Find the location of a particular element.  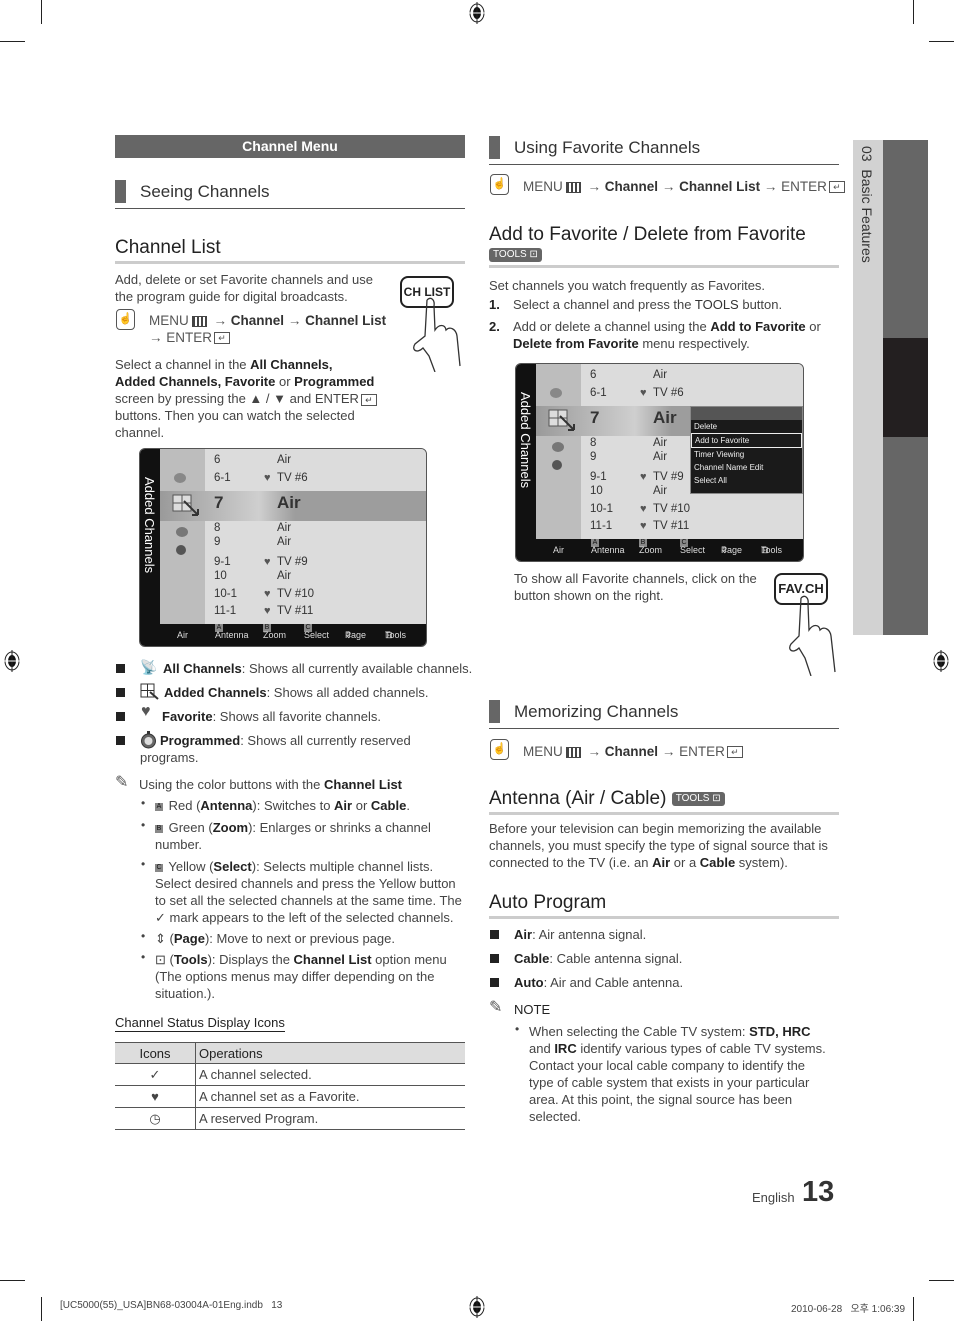

t: number. is located at coordinates (178, 844).